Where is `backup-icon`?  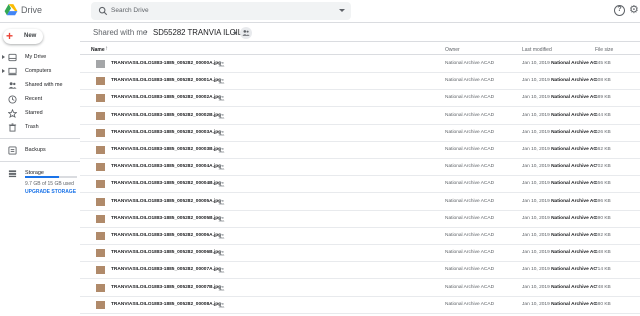
backup-icon is located at coordinates (12, 150).